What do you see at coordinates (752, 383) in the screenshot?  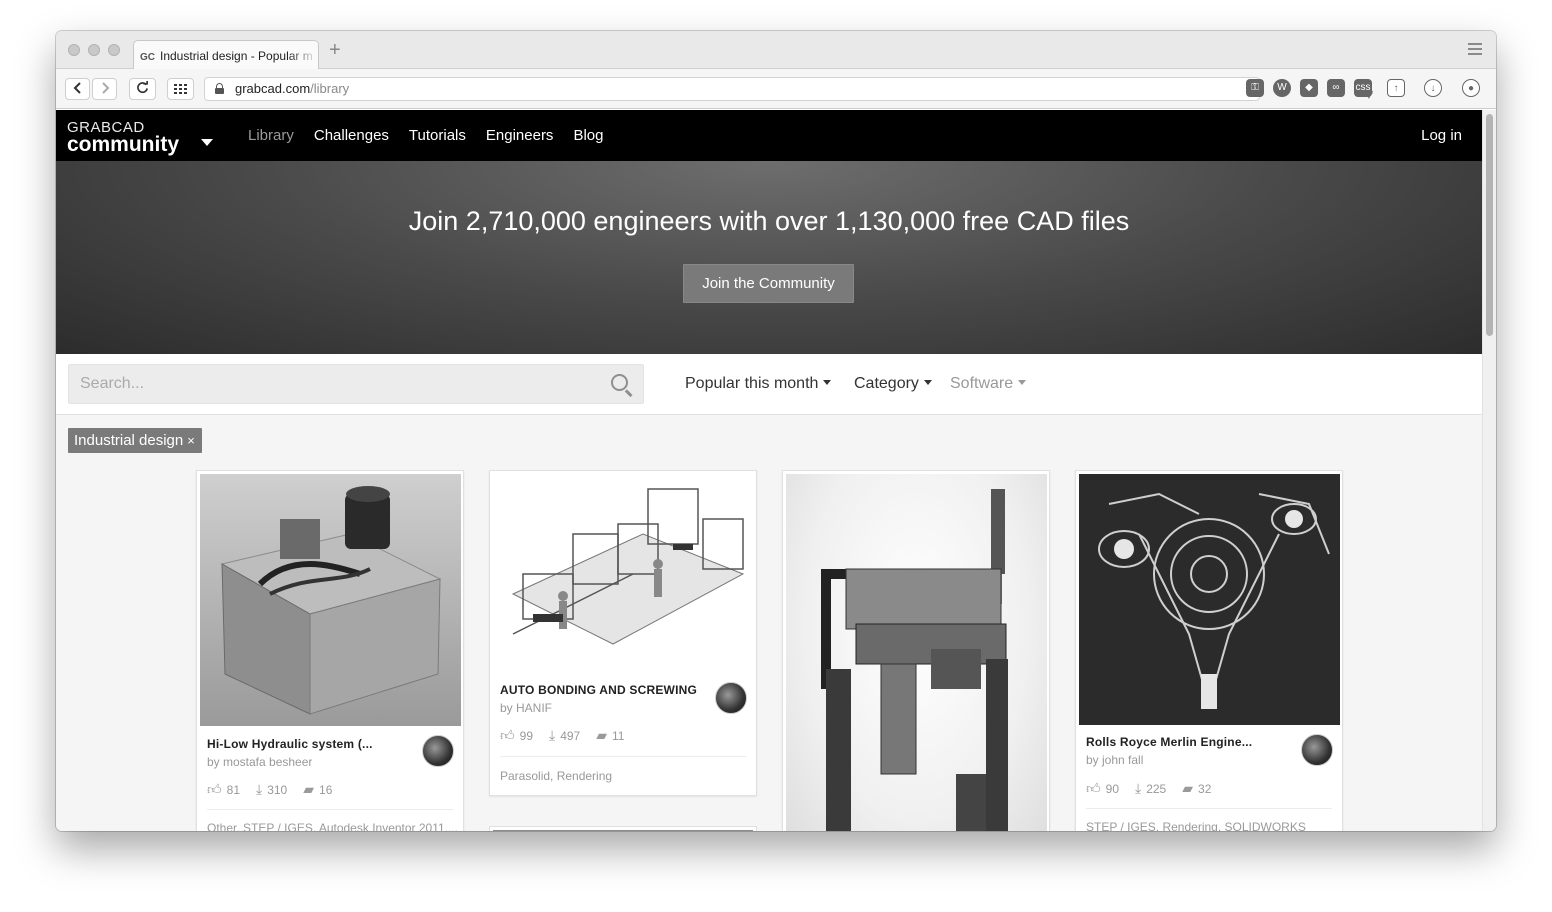 I see `sort-label: Popular this month` at bounding box center [752, 383].